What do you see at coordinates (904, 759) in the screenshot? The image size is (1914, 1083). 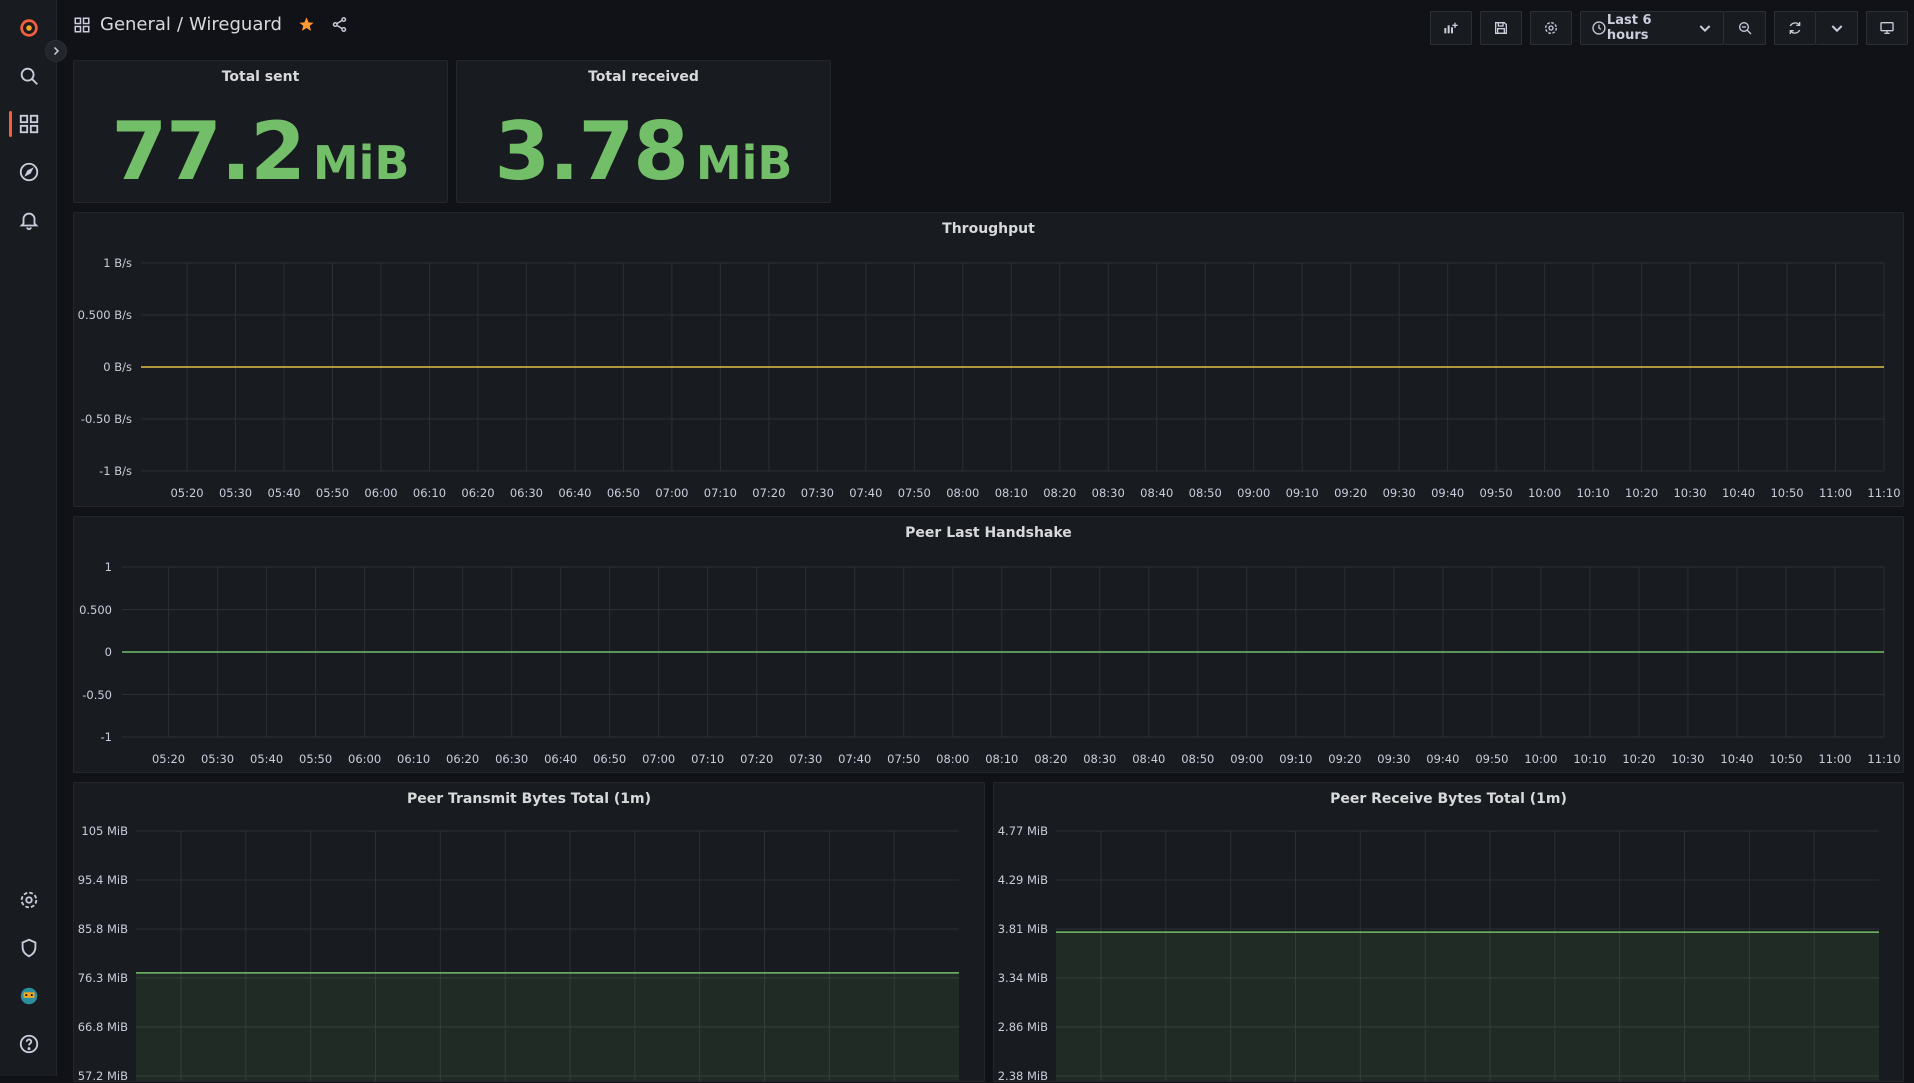 I see `x-tick-label: 07:50` at bounding box center [904, 759].